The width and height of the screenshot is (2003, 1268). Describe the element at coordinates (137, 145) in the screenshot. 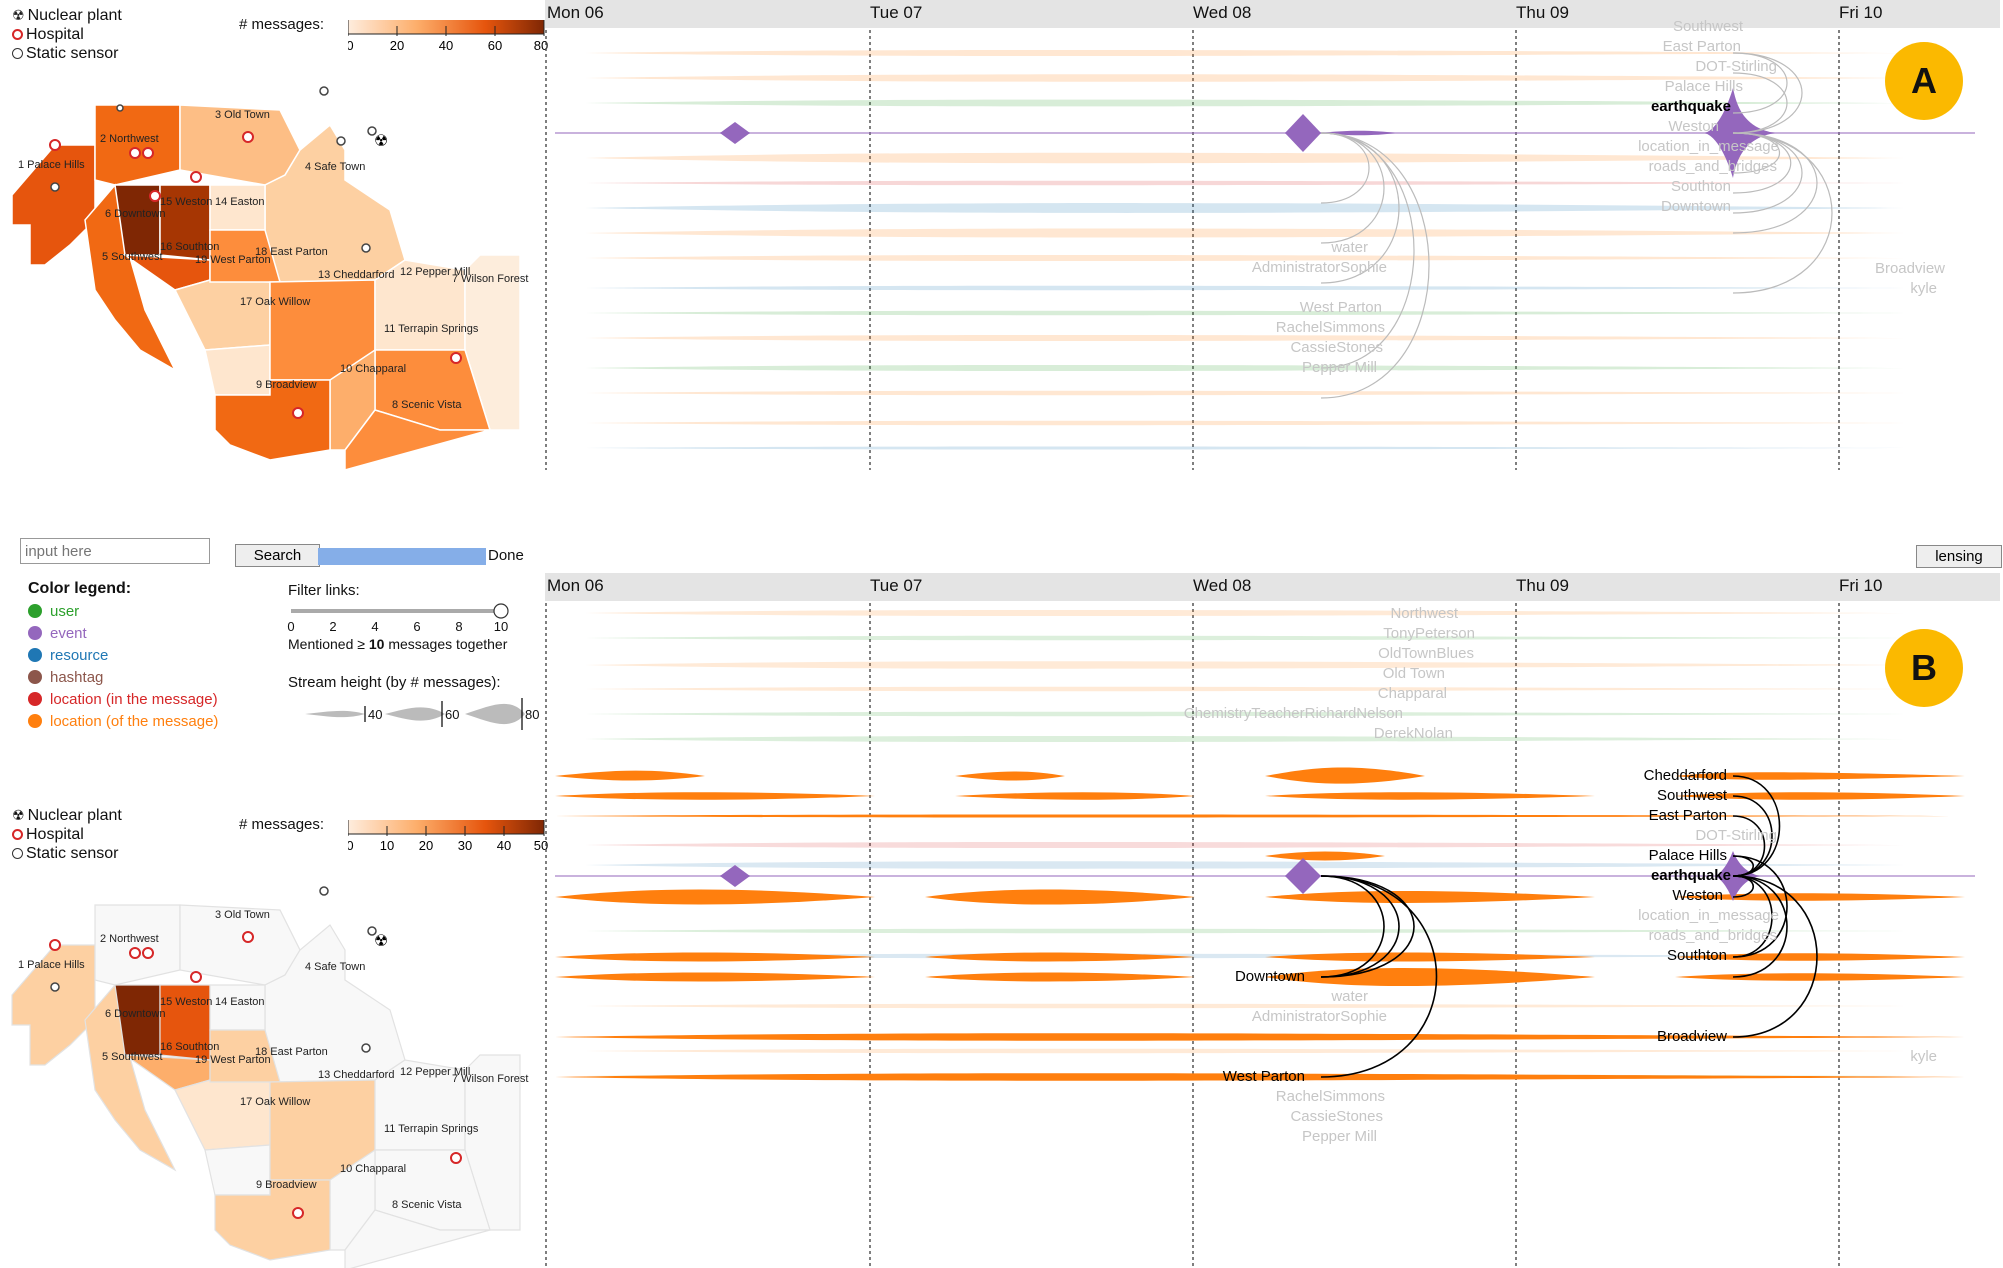

I see `region-northwest` at that location.